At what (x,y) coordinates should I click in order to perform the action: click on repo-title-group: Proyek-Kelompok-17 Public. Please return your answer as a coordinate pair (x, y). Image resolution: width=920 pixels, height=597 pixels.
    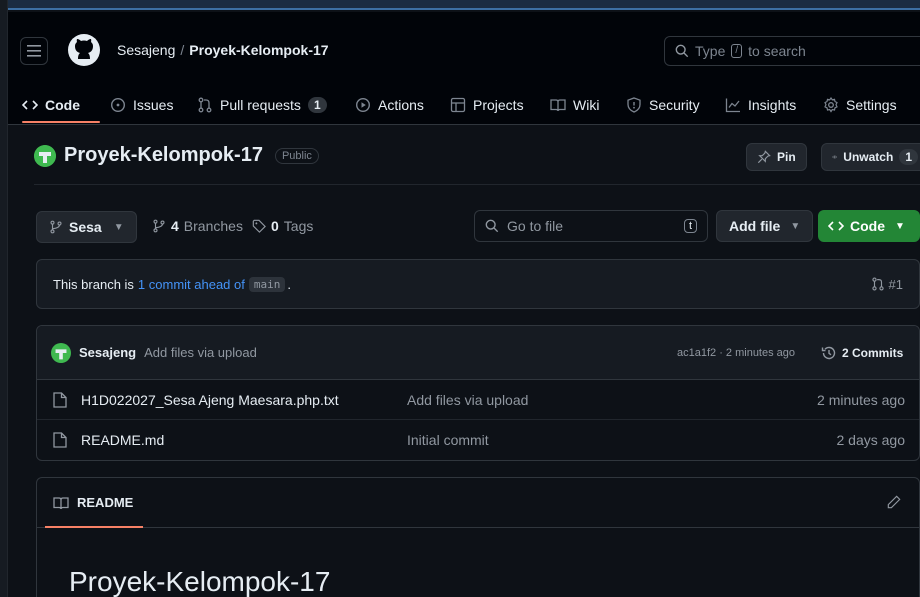
    Looking at the image, I should click on (176, 155).